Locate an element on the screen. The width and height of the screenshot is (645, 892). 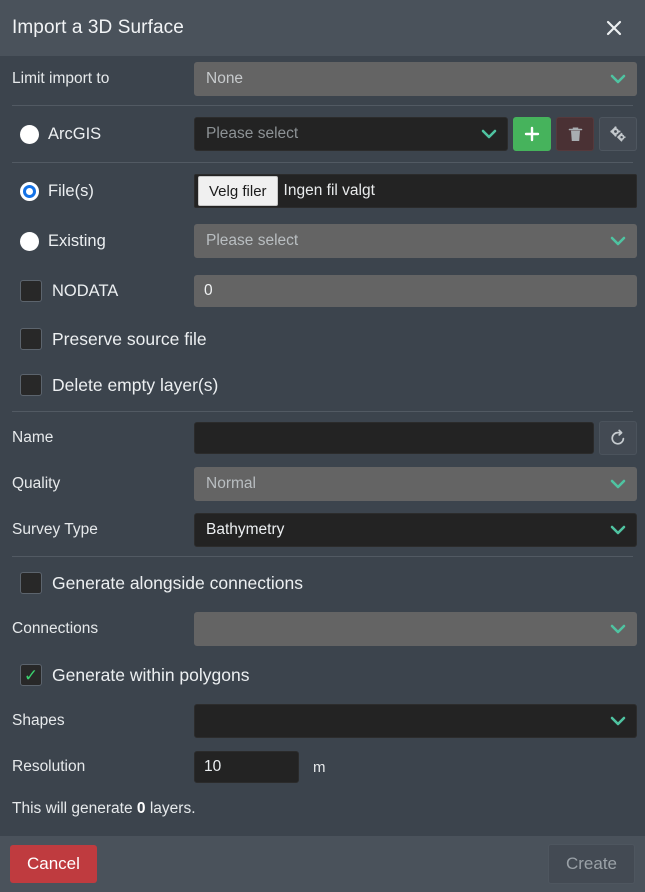
delete-empty-layers-label: Delete empty layer(s) is located at coordinates (135, 384).